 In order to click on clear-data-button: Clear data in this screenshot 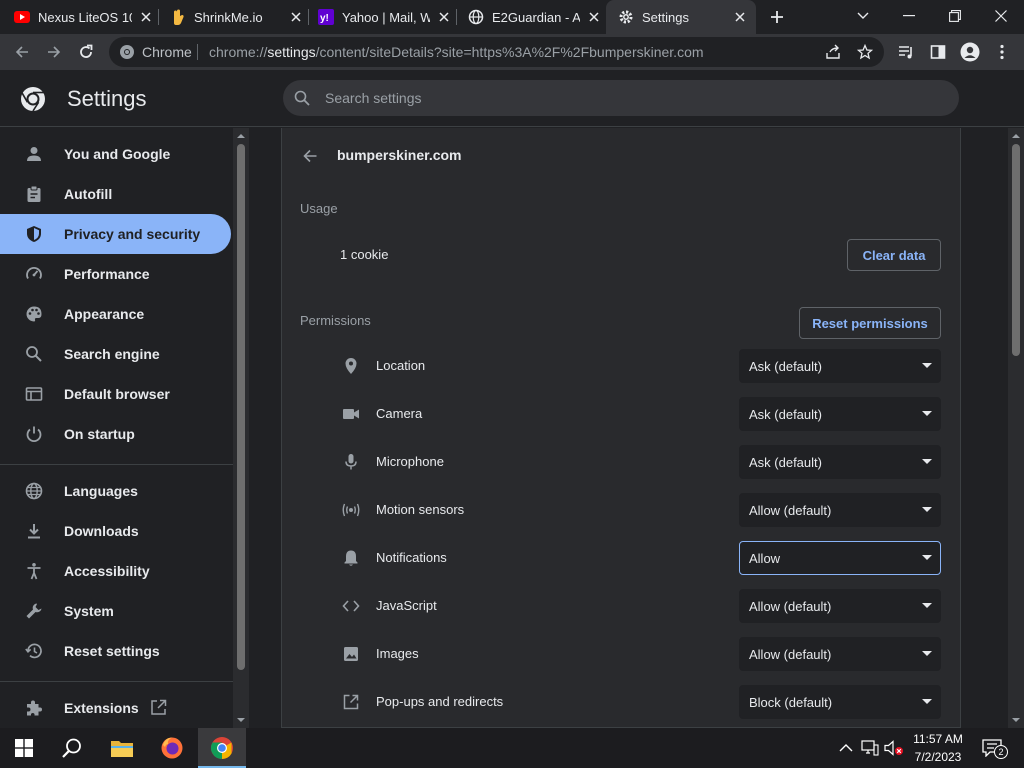, I will do `click(894, 255)`.